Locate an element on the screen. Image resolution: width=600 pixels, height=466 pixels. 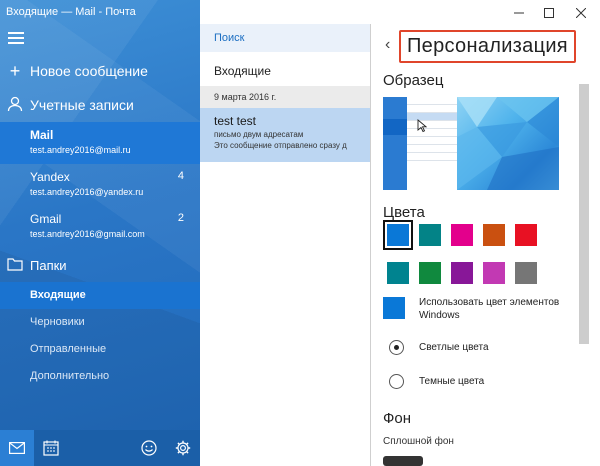
close-icon is located at coordinates (581, 12).